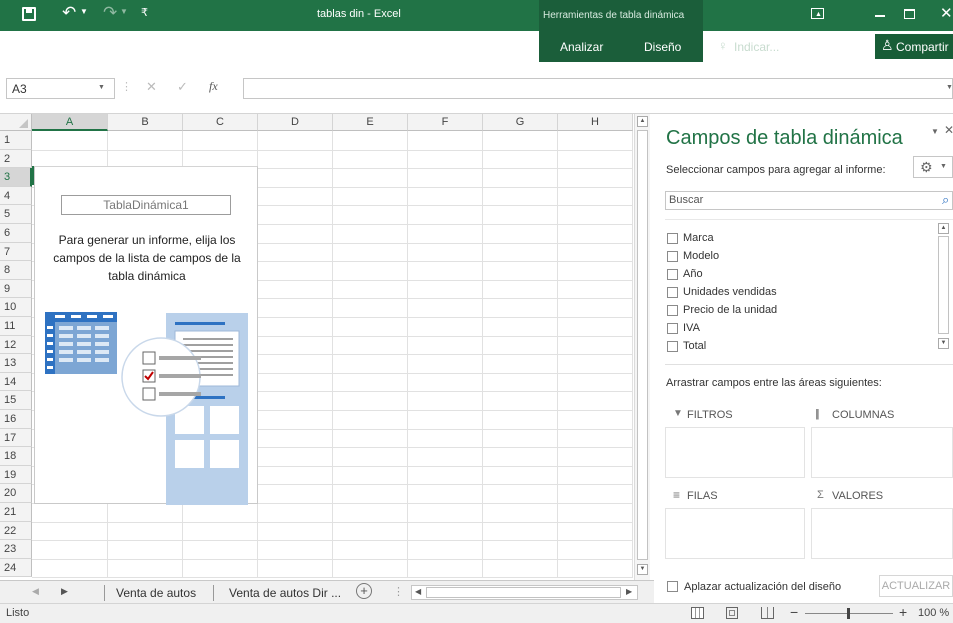 The width and height of the screenshot is (953, 623). Describe the element at coordinates (730, 310) in the screenshot. I see `field-label: Precio de la unidad` at that location.